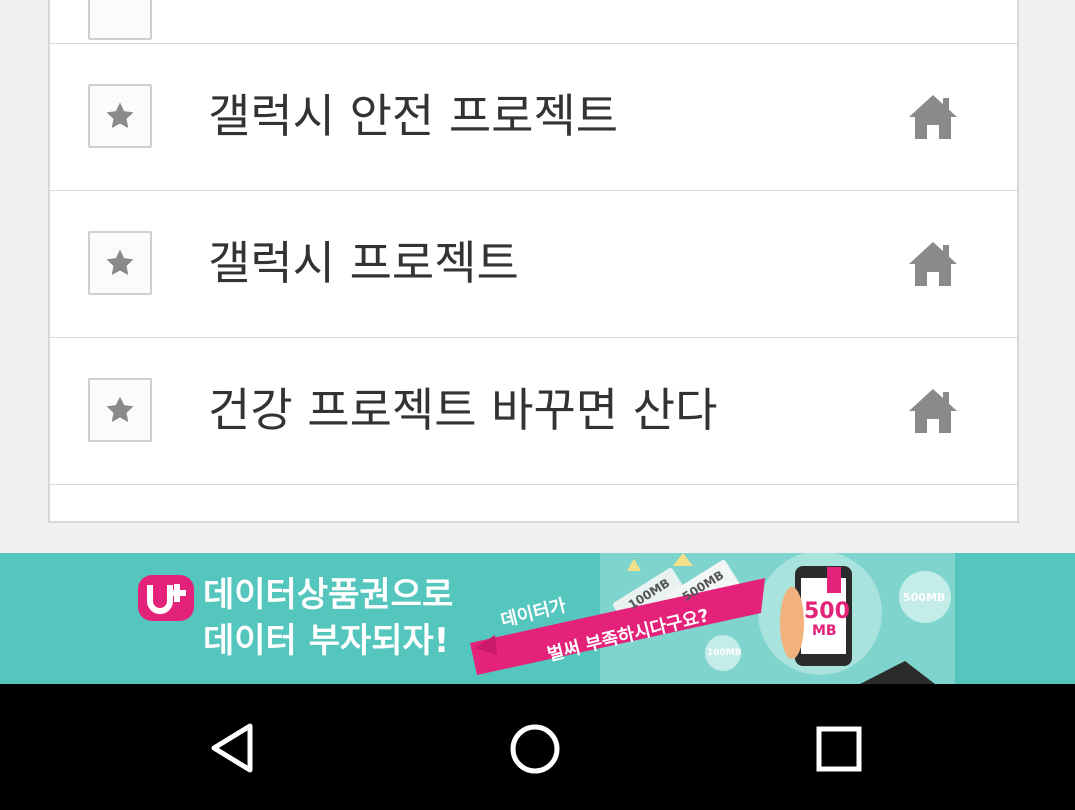 The height and width of the screenshot is (810, 1075). I want to click on ad-bubble-label: 100MB, so click(724, 653).